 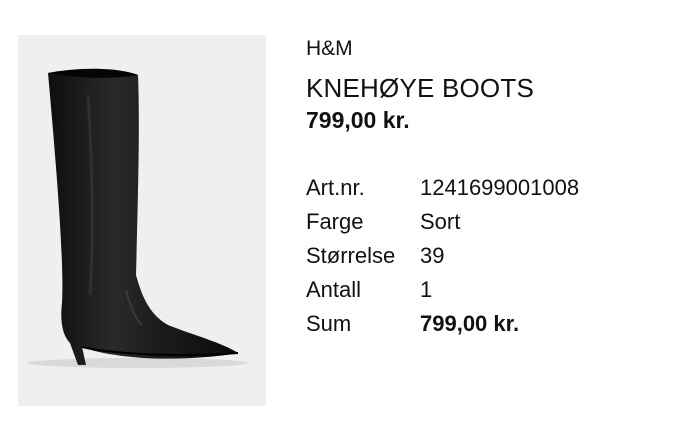 What do you see at coordinates (351, 255) in the screenshot?
I see `size-label: Størrelse` at bounding box center [351, 255].